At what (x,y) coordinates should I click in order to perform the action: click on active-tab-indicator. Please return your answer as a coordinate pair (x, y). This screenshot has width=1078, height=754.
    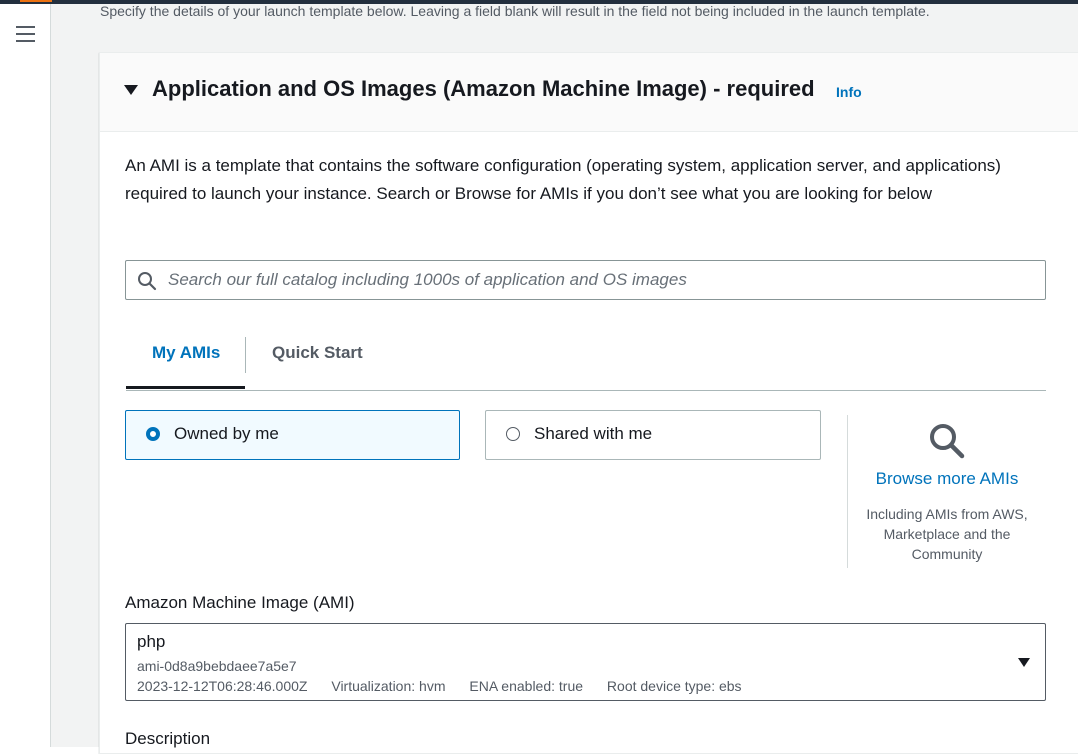
    Looking at the image, I should click on (185, 387).